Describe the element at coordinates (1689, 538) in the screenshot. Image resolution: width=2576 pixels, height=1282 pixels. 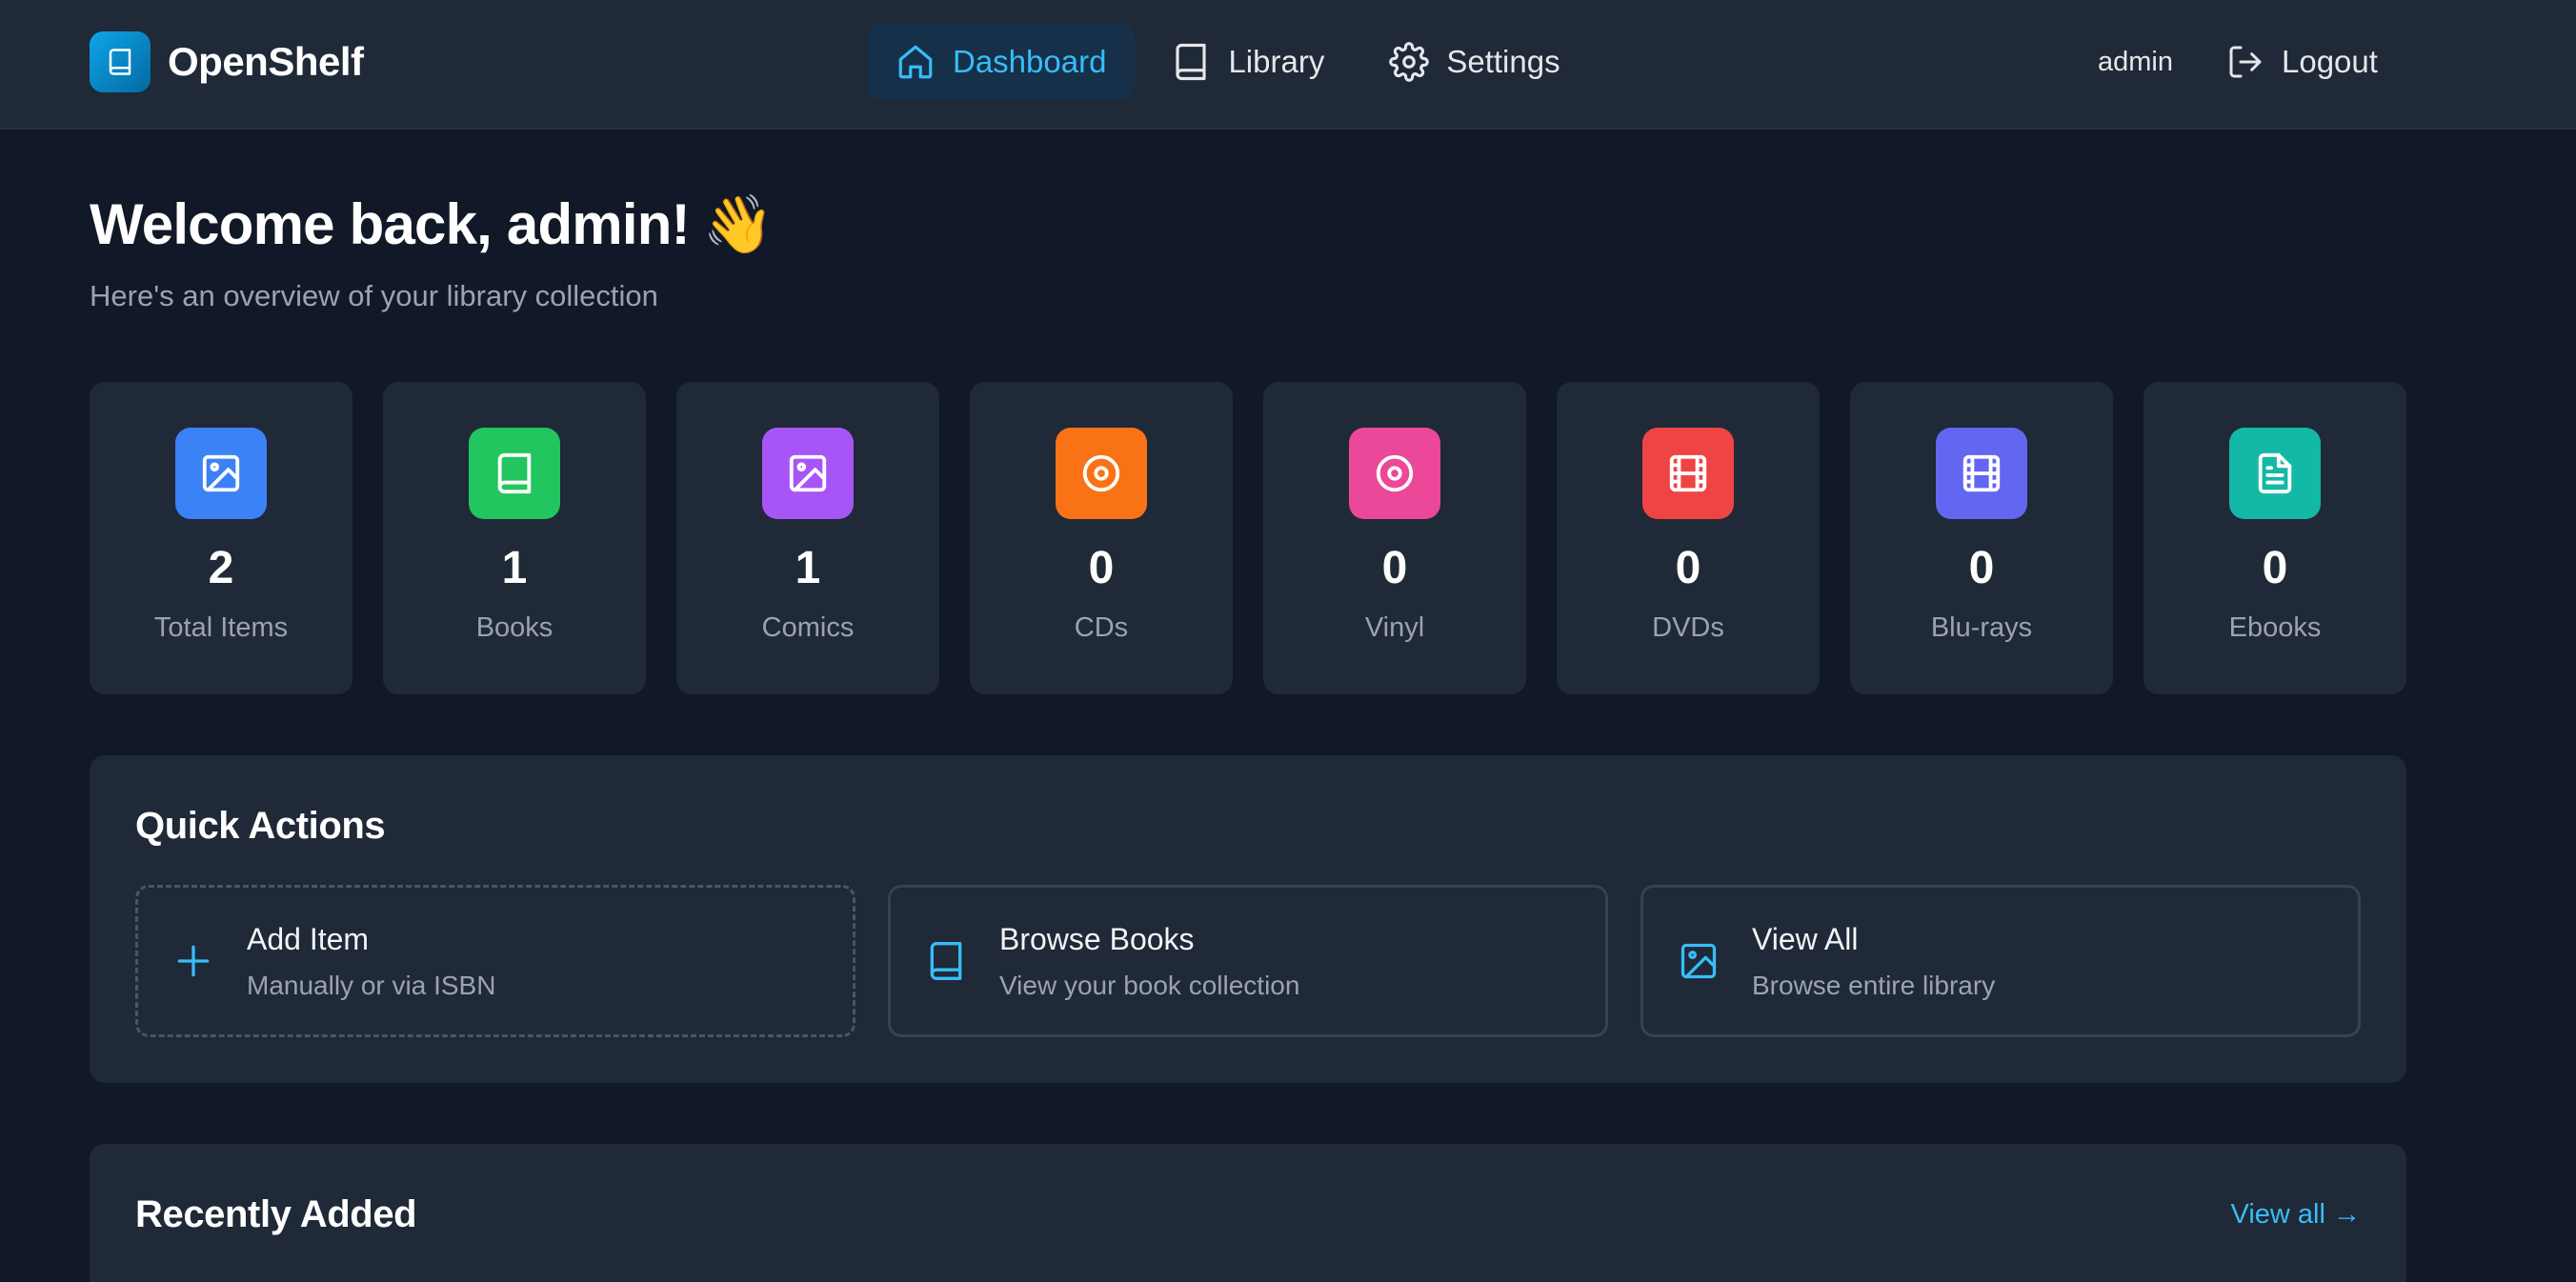
I see `stat-card-dvds: 0 DVDs` at that location.